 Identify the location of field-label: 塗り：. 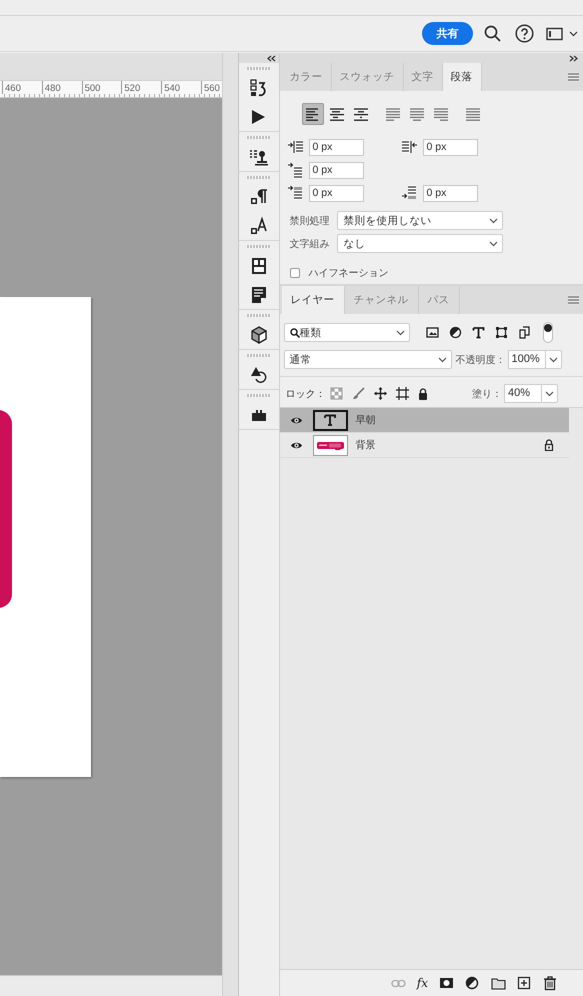
(487, 394).